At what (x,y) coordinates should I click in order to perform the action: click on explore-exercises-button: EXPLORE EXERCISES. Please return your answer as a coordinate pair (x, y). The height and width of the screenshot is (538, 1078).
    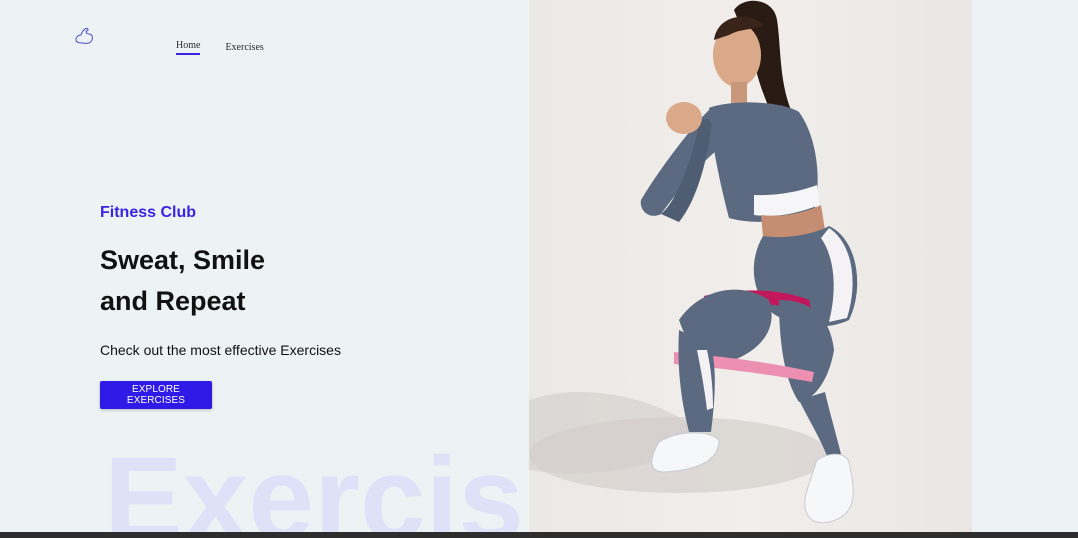
    Looking at the image, I should click on (156, 395).